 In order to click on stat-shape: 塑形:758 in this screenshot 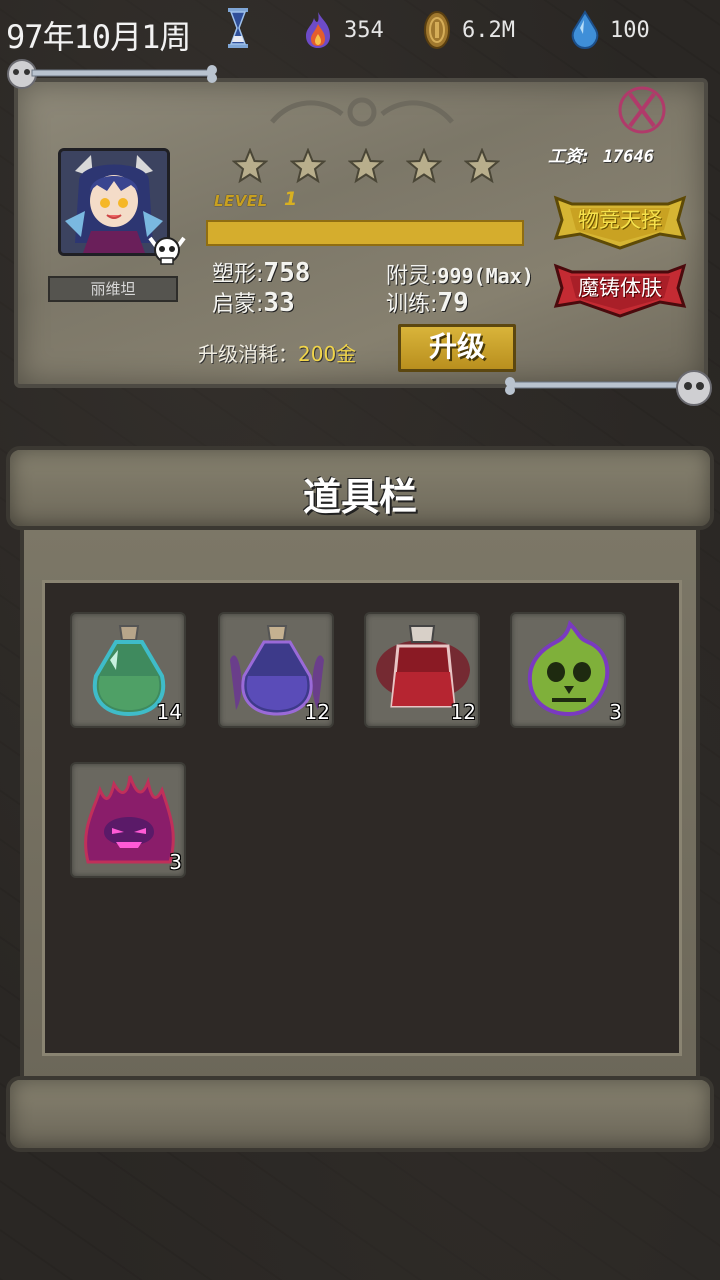, I will do `click(261, 272)`.